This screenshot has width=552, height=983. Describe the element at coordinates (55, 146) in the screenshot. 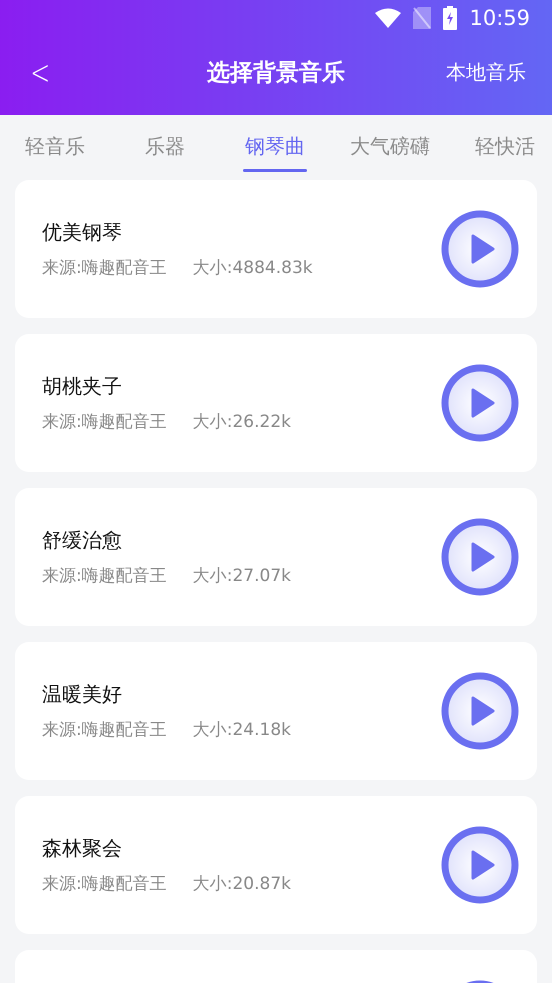

I see `category-tab: 轻音乐` at that location.